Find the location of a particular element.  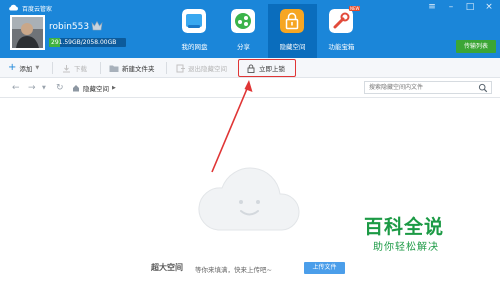

nav-label: 分享 is located at coordinates (243, 47).